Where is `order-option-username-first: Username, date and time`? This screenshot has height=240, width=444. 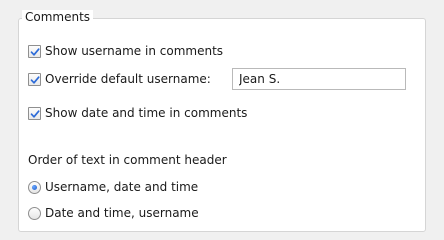 order-option-username-first: Username, date and time is located at coordinates (113, 187).